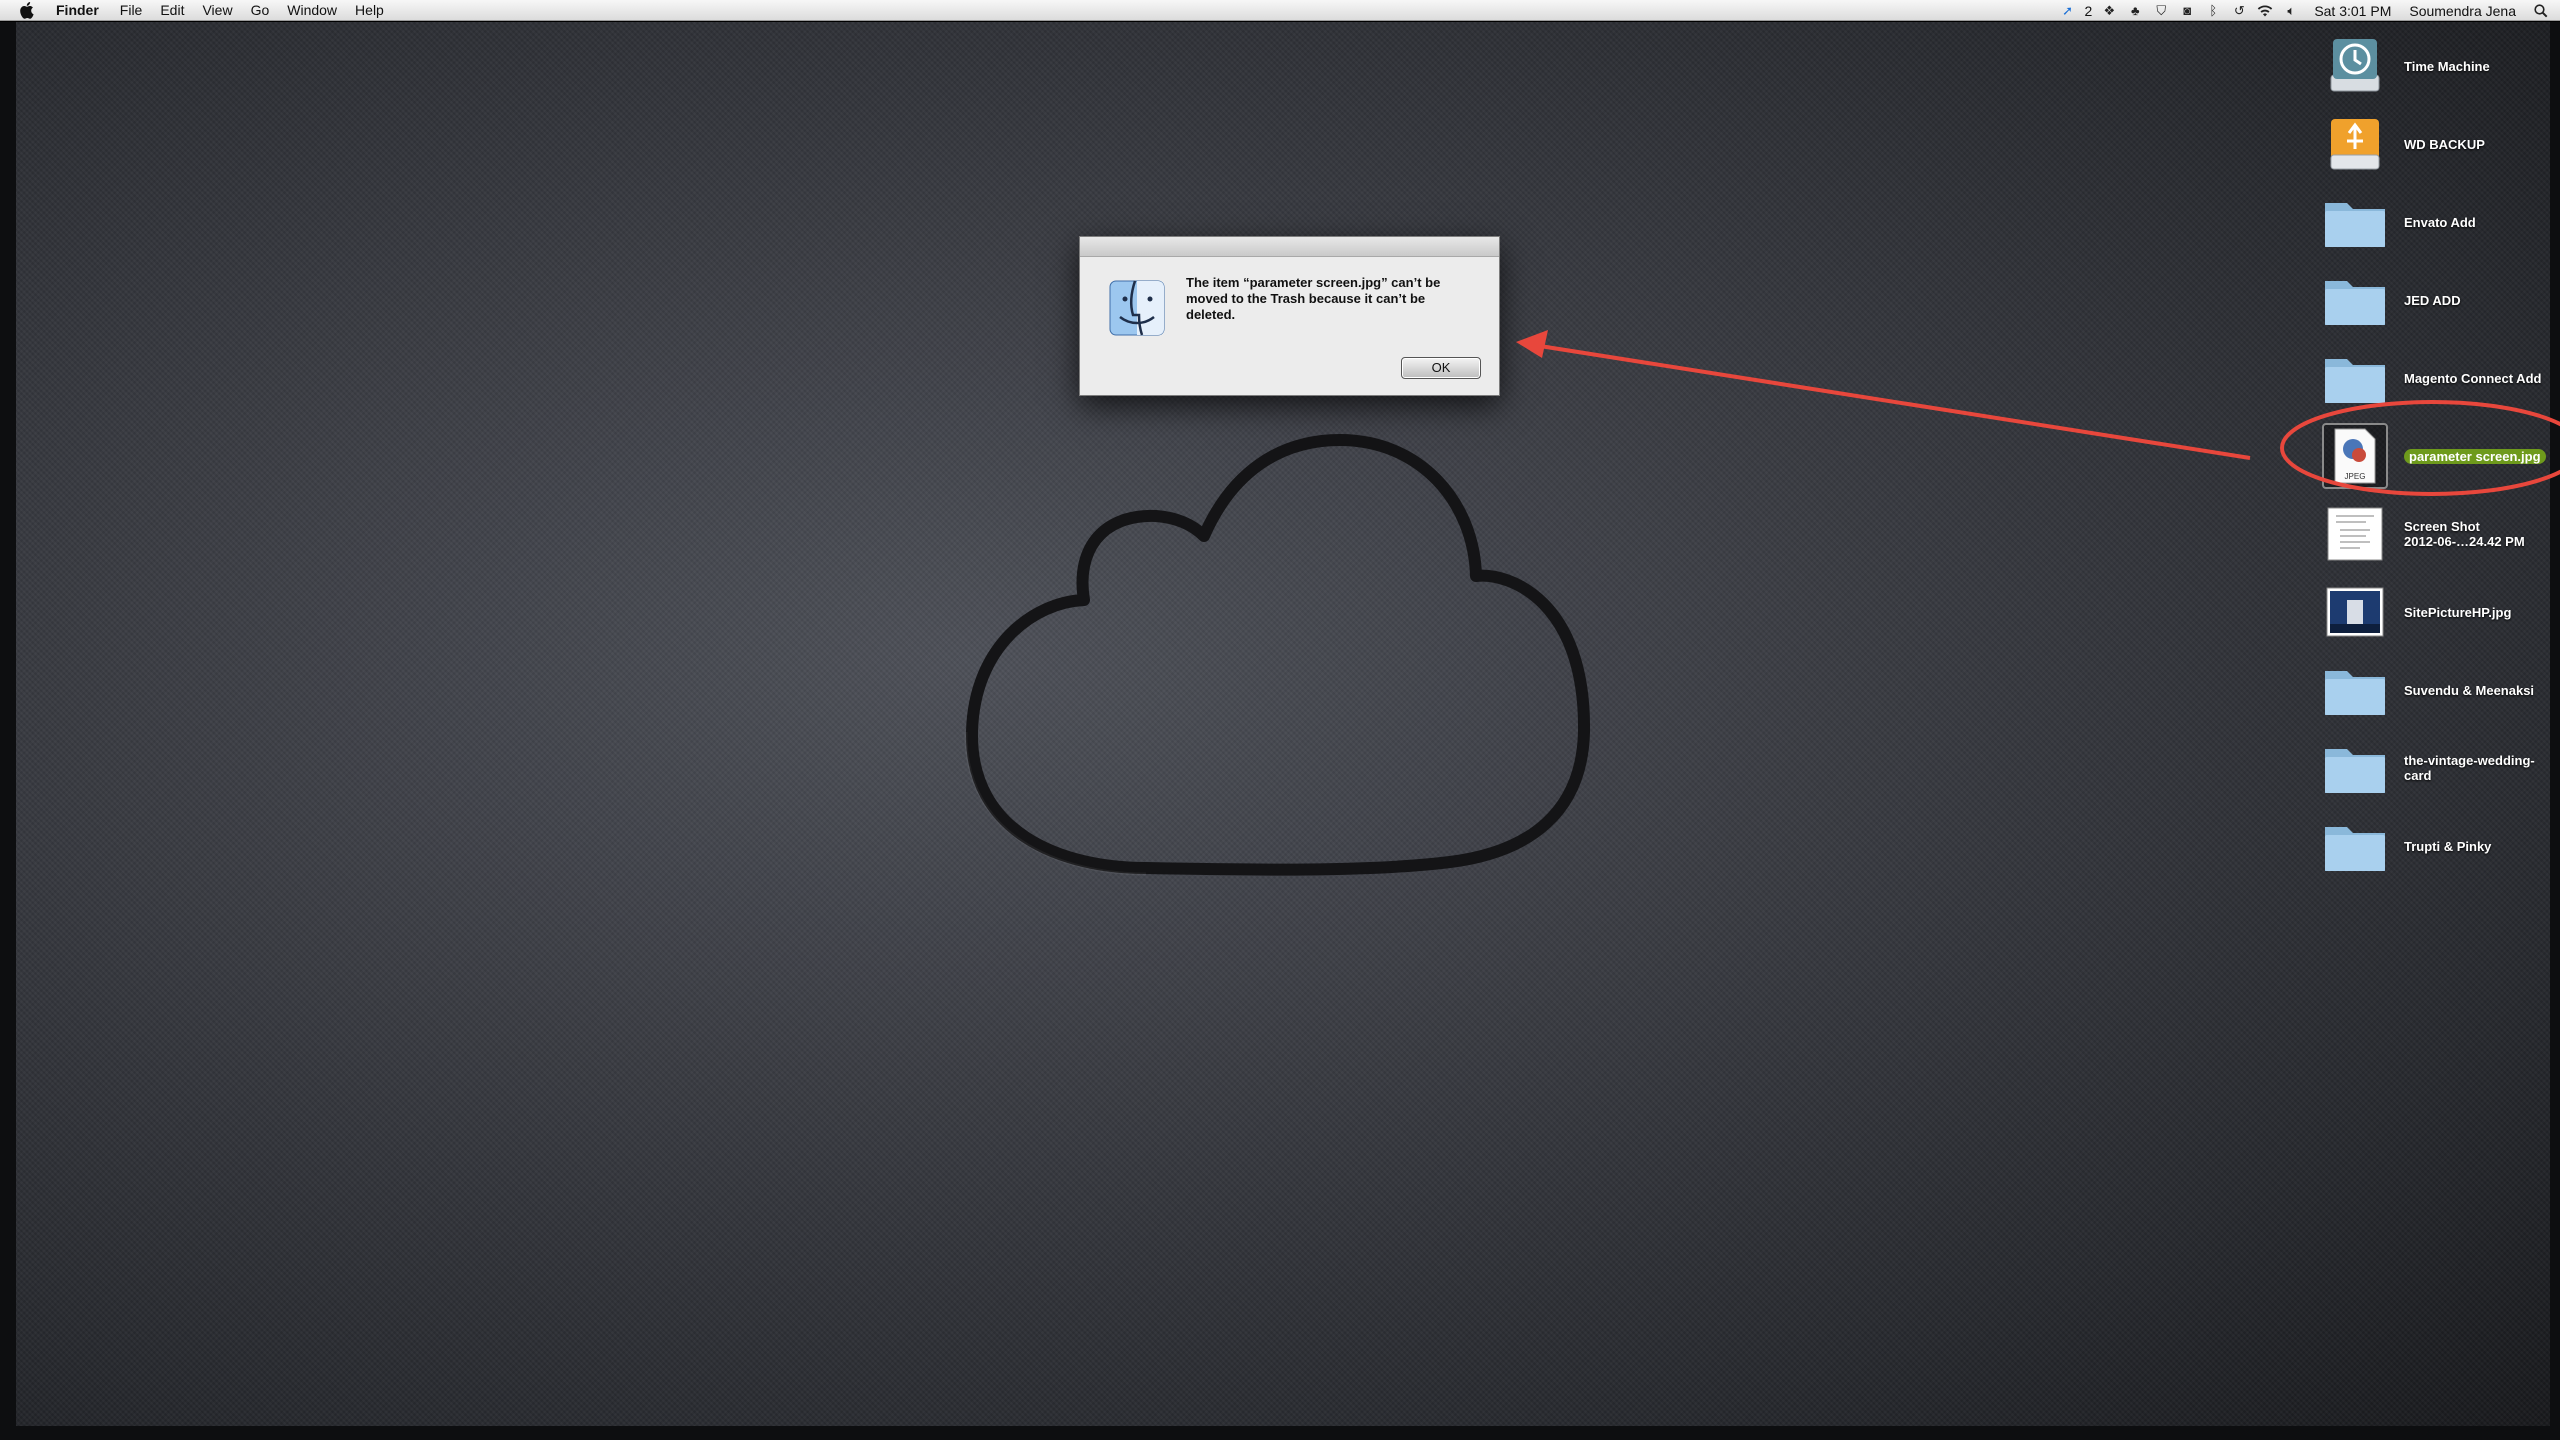  What do you see at coordinates (2464, 534) in the screenshot?
I see `desktop-icon-label: Screen Shot 2012-06-…24.42 PM` at bounding box center [2464, 534].